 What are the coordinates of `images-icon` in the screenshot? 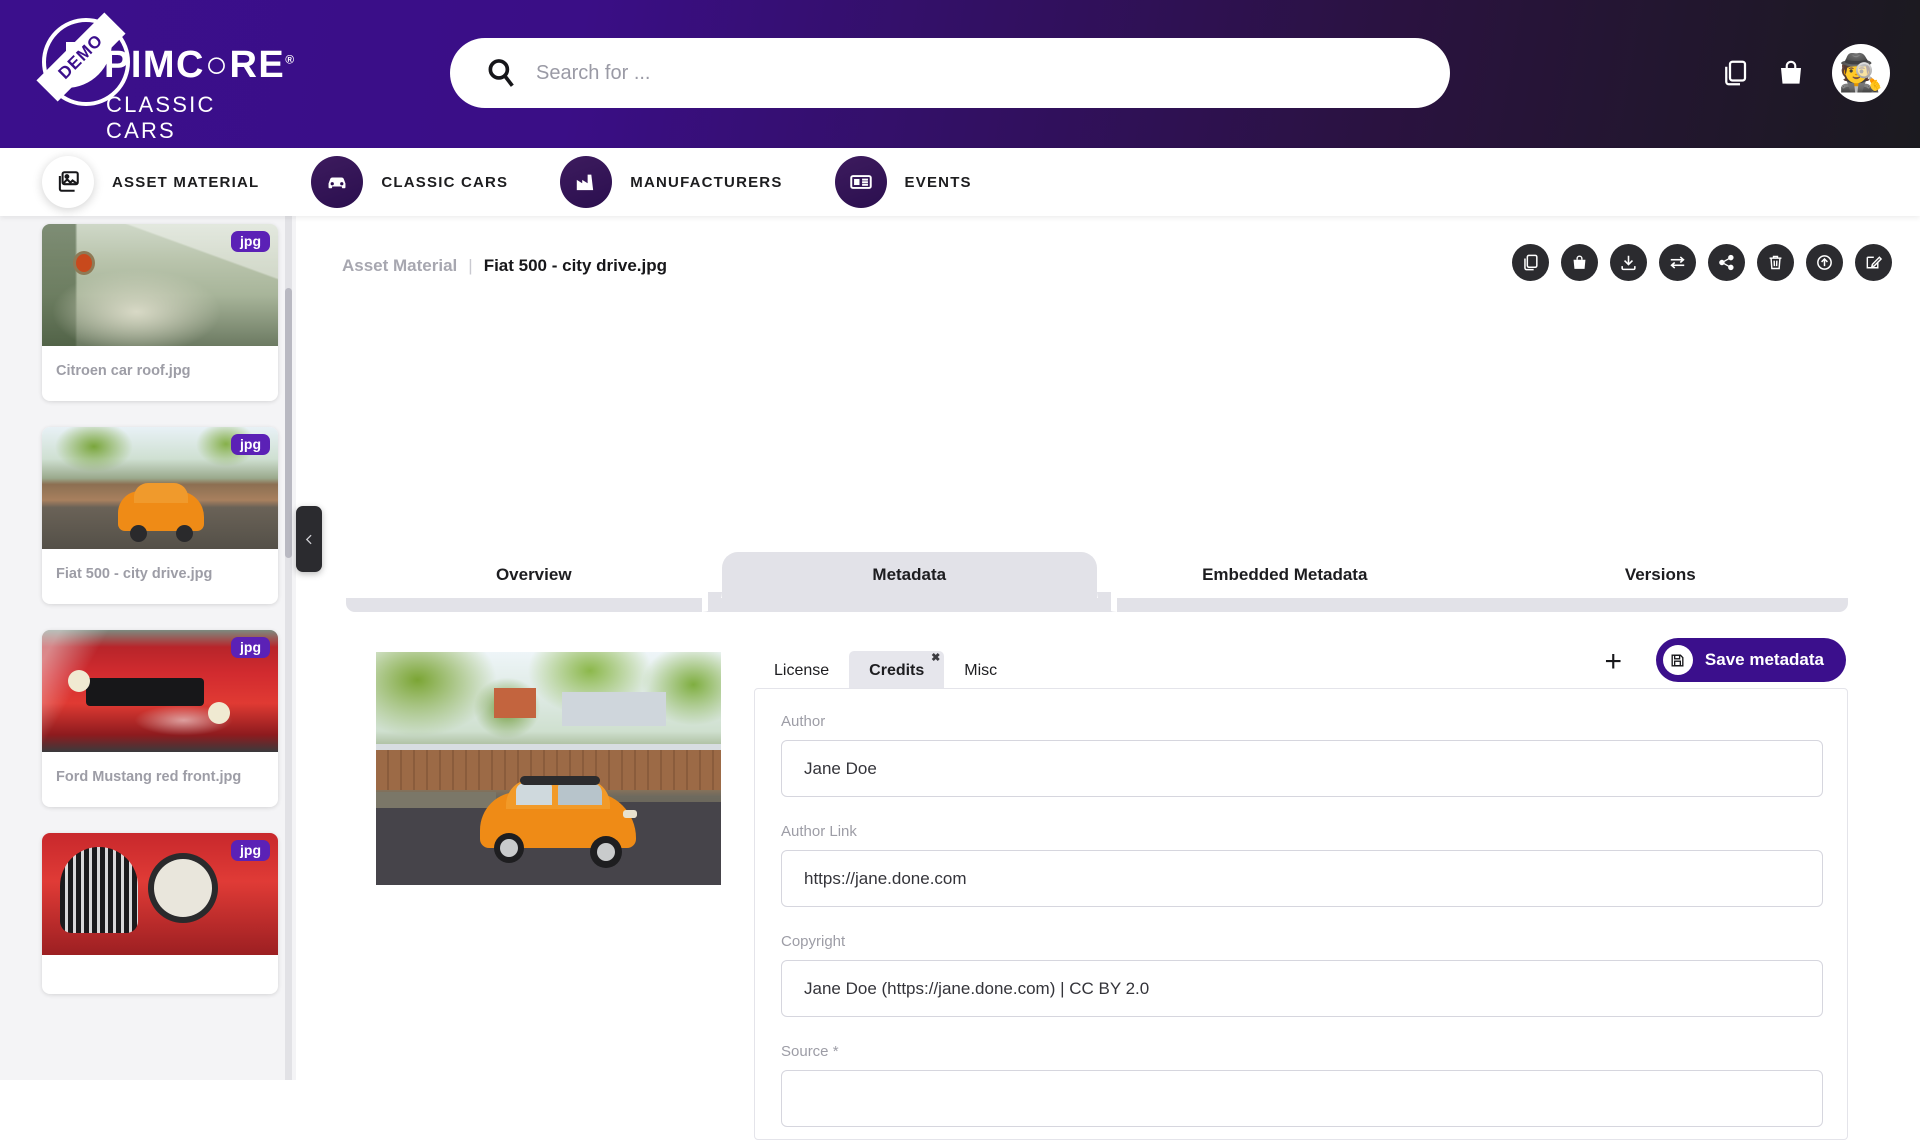 It's located at (68, 182).